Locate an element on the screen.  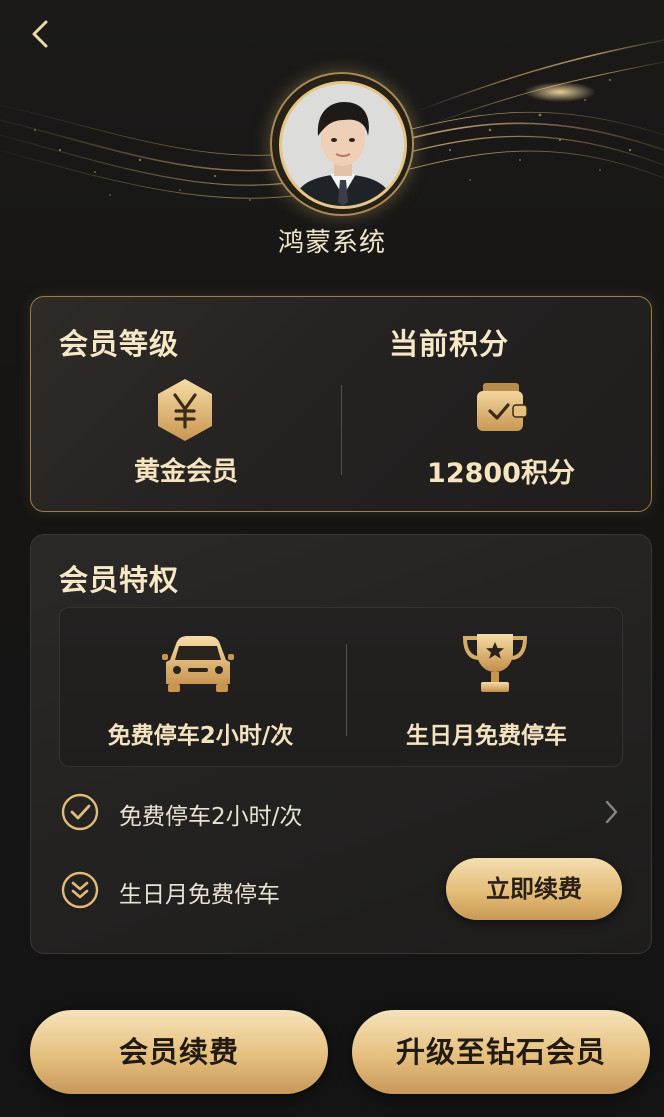
avatar is located at coordinates (343, 145).